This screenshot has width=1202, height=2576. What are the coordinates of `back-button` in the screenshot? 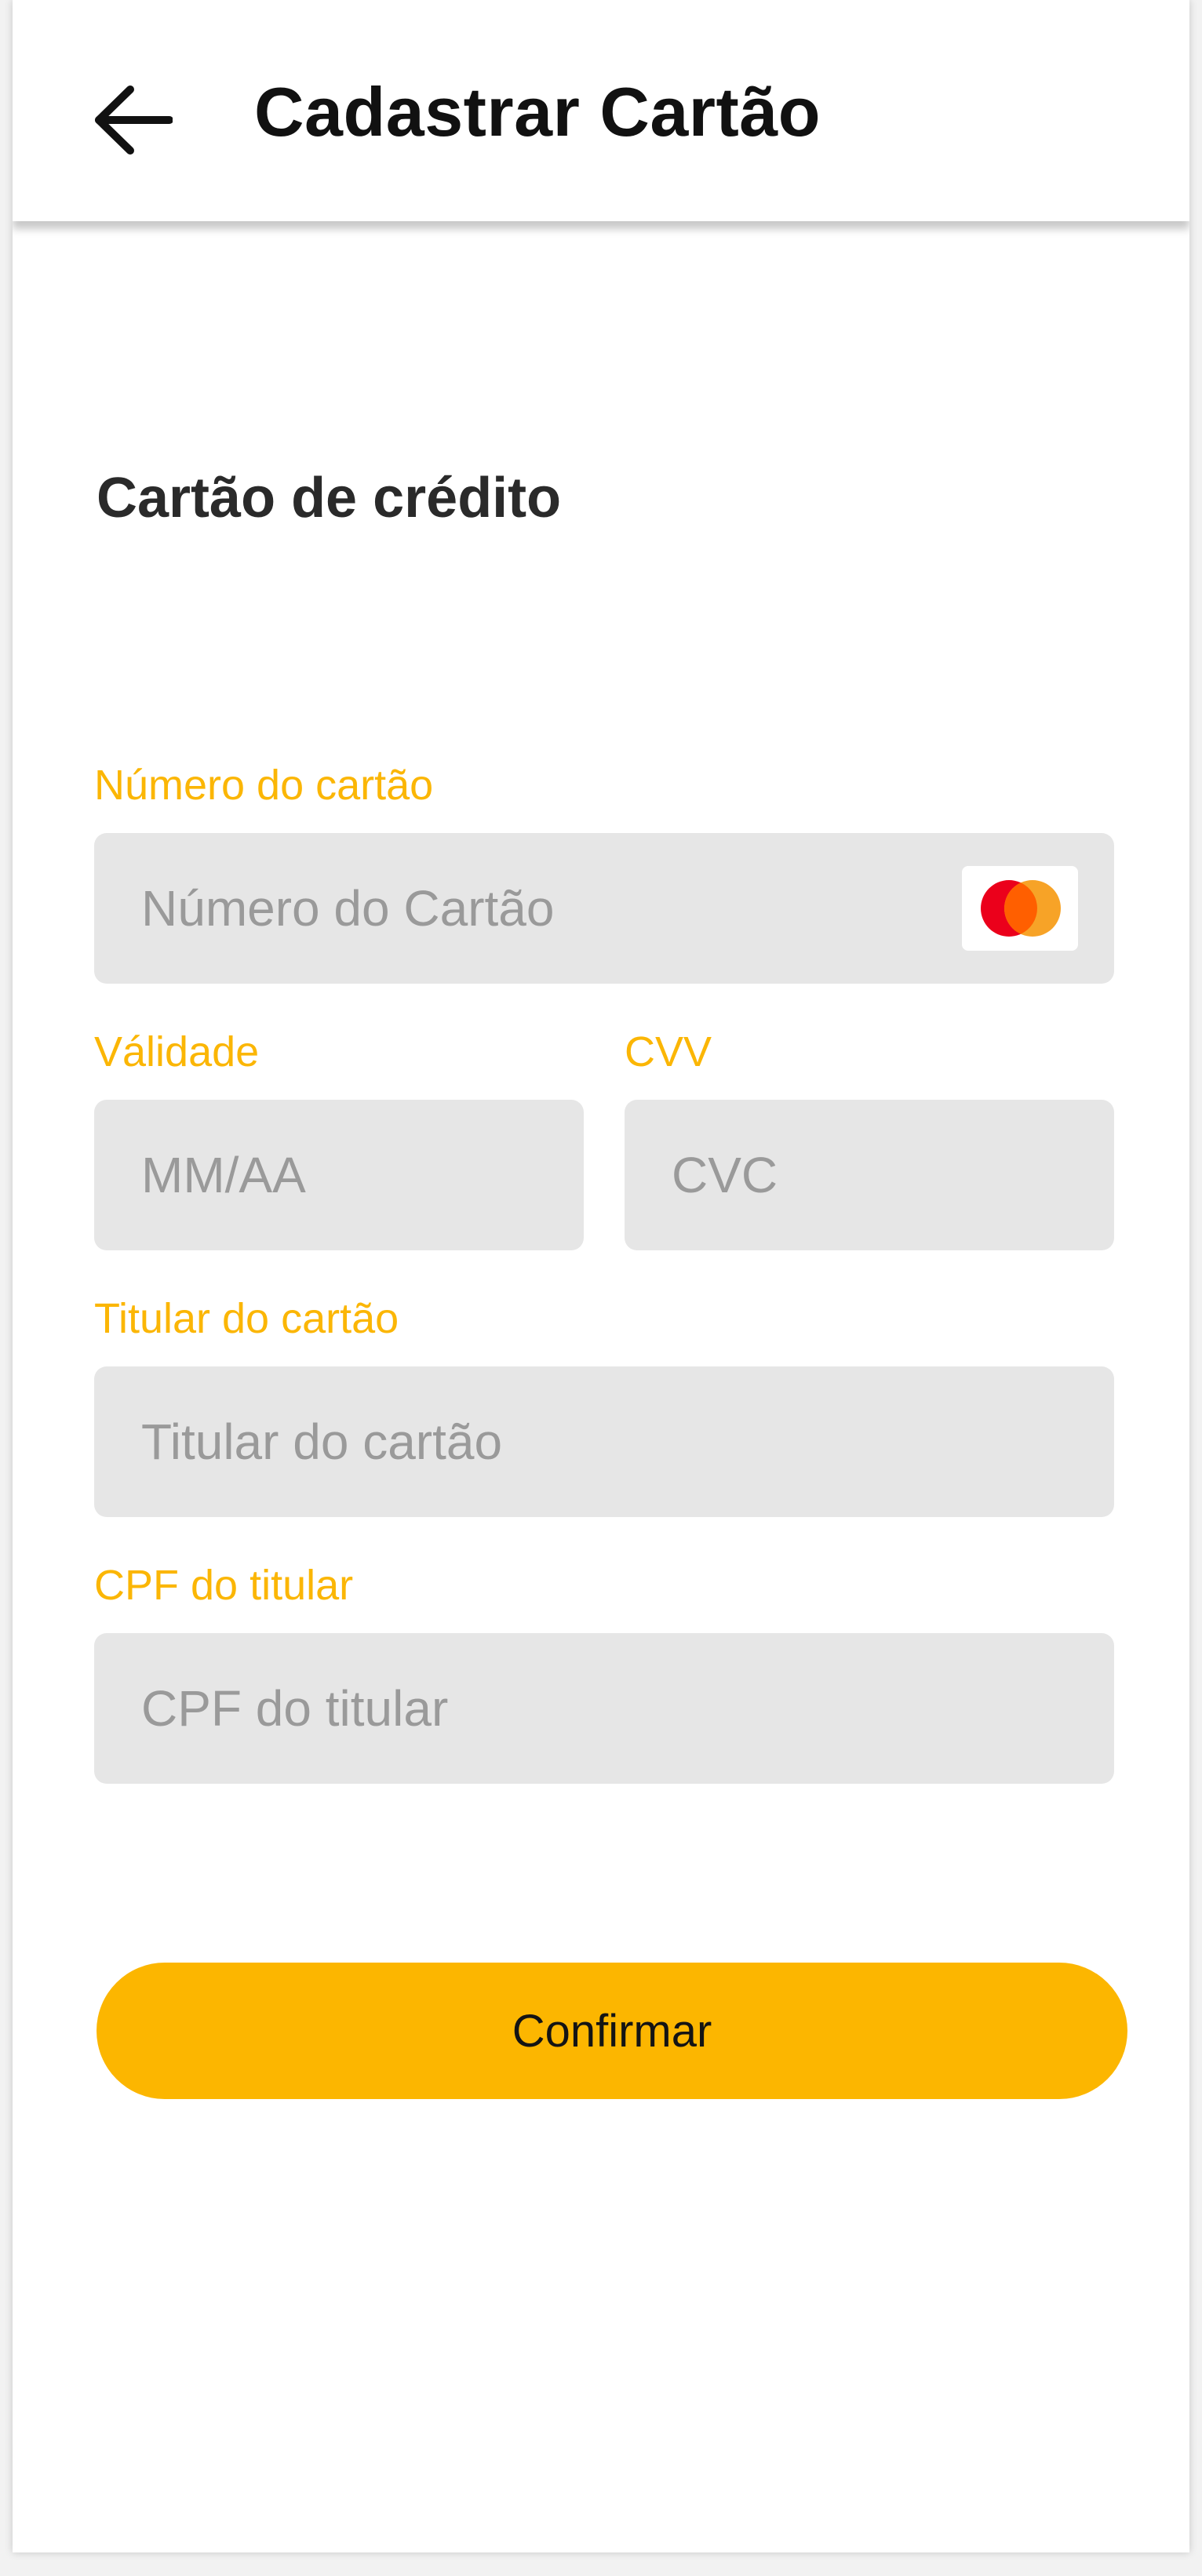 It's located at (132, 120).